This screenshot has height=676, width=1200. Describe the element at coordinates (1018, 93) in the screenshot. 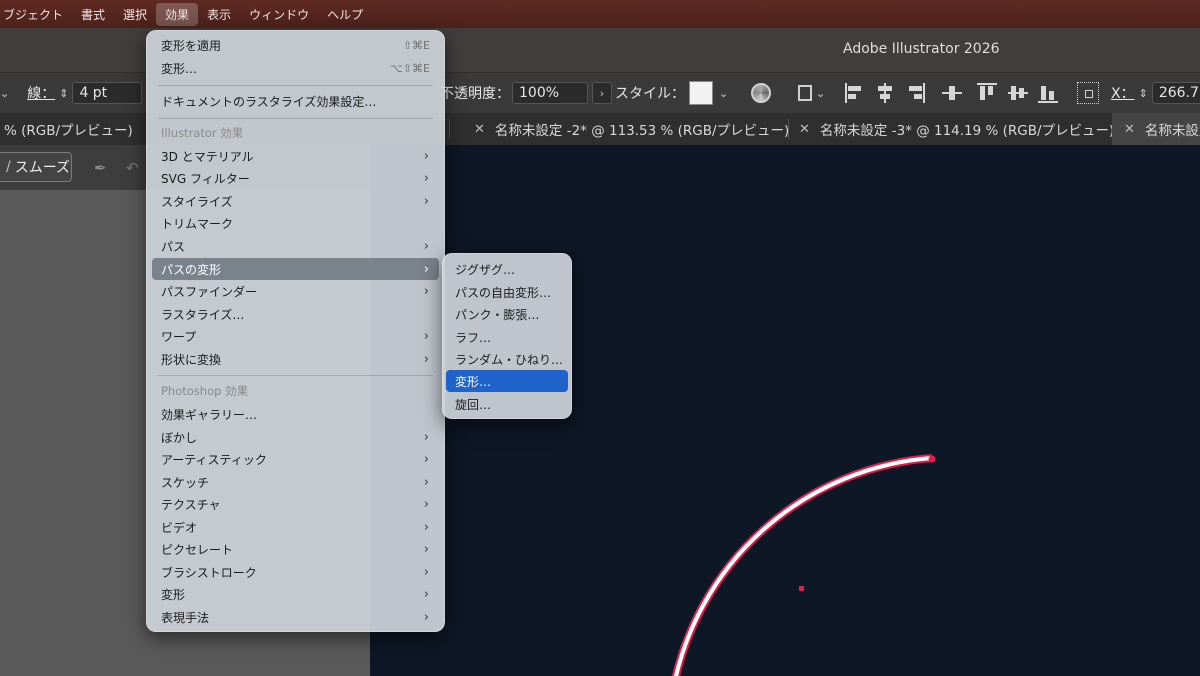

I see `align-vertical-center-icon` at that location.